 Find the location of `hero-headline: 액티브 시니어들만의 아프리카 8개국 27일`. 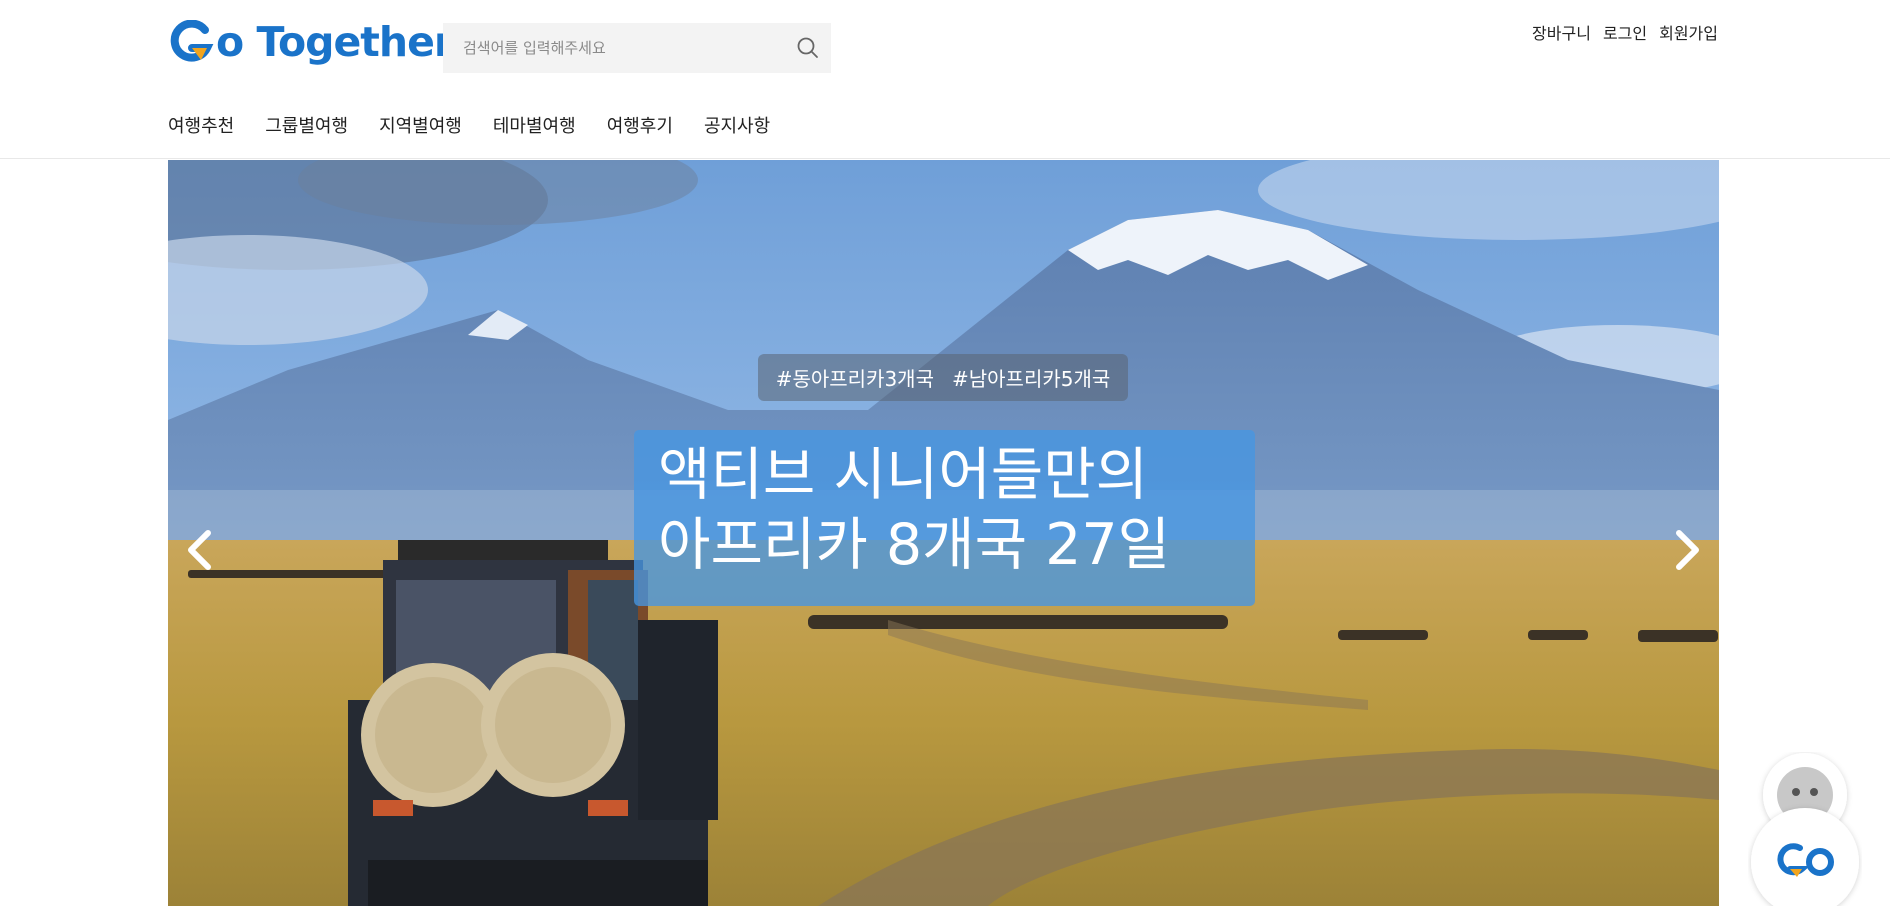

hero-headline: 액티브 시니어들만의 아프리카 8개국 27일 is located at coordinates (944, 518).